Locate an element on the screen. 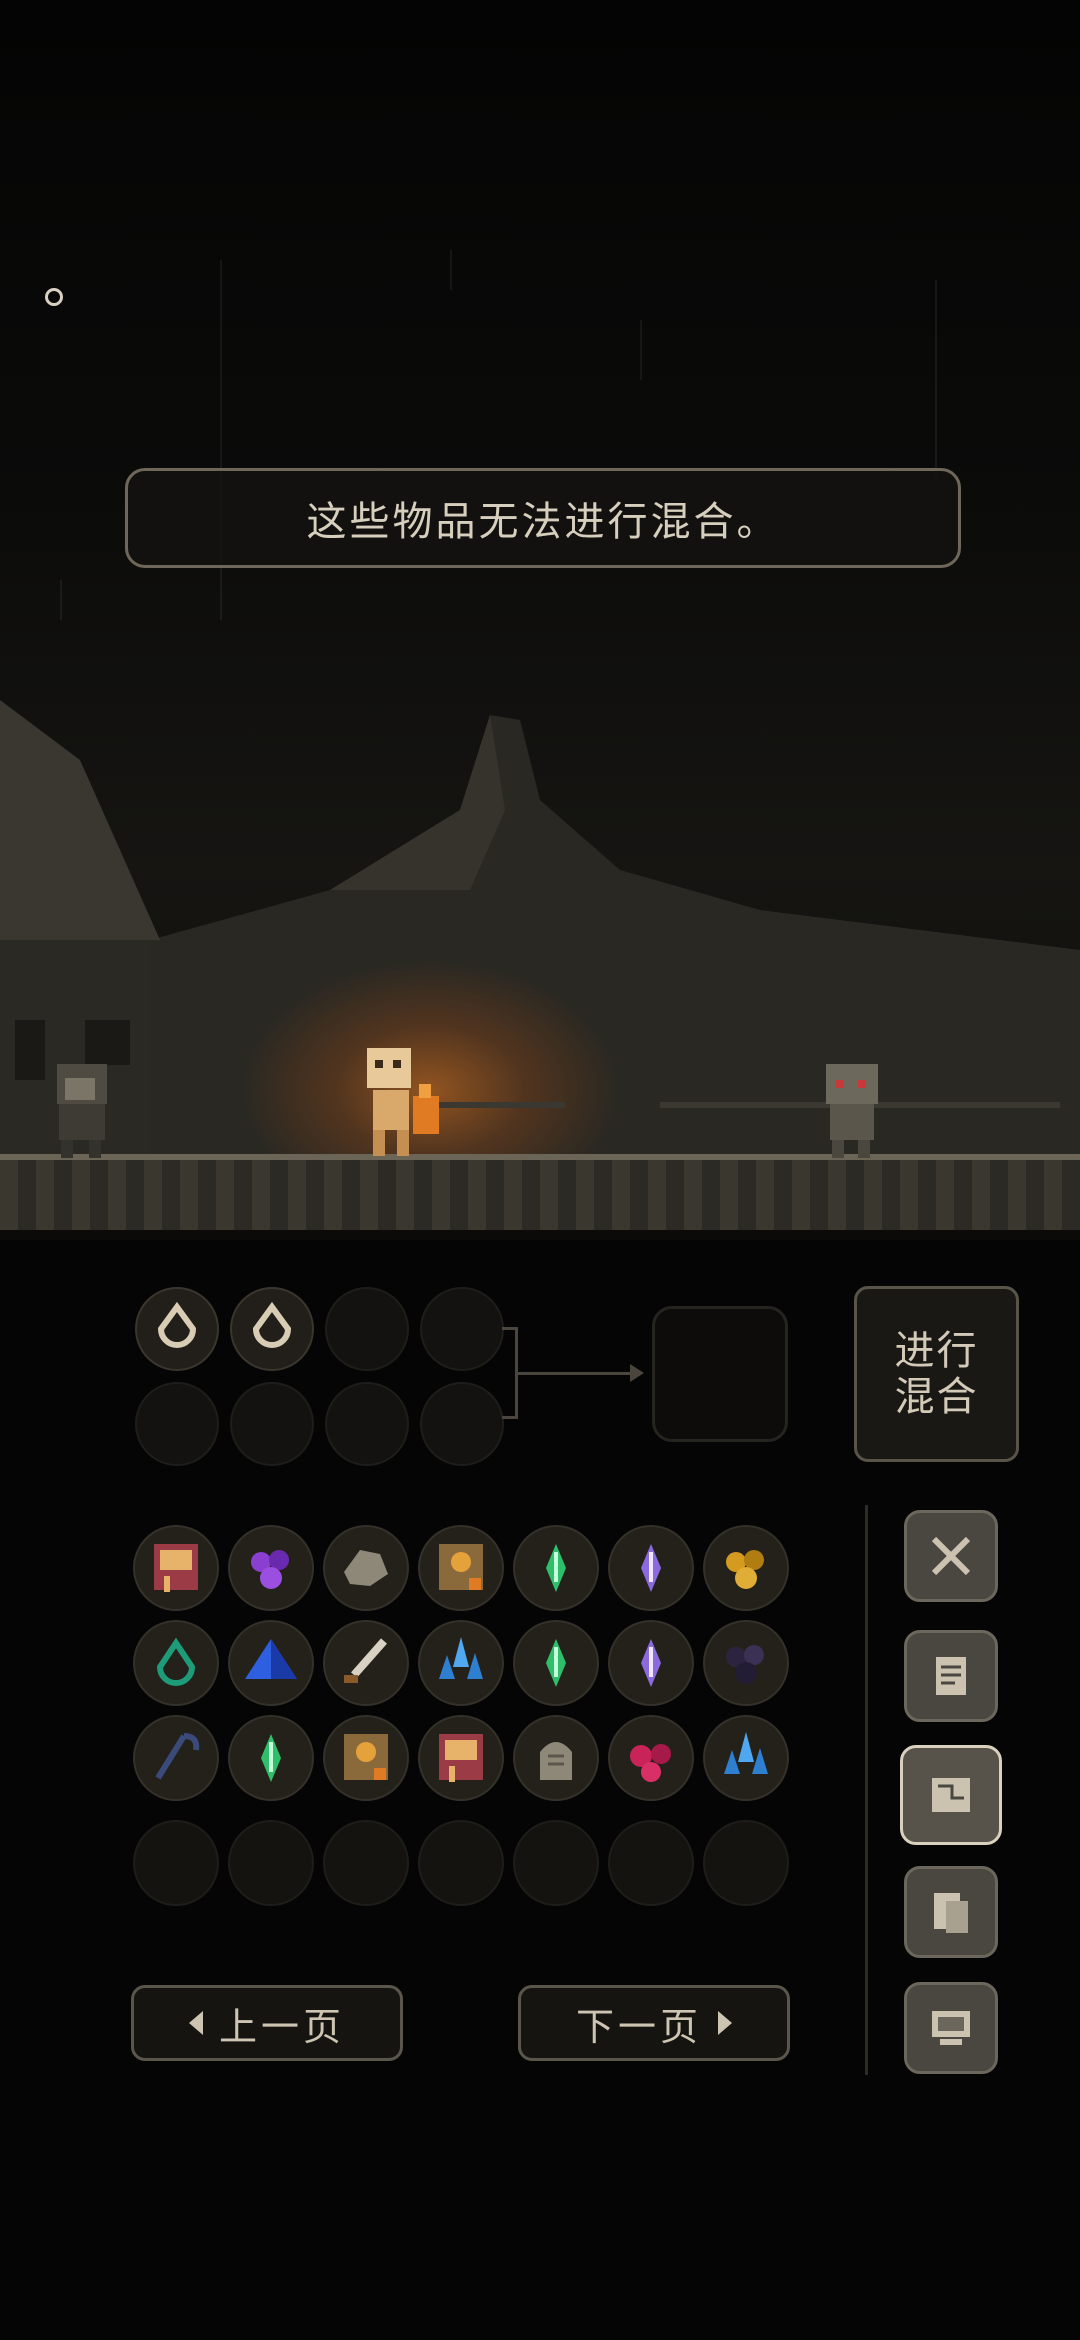  tab-equipment is located at coordinates (951, 1556).